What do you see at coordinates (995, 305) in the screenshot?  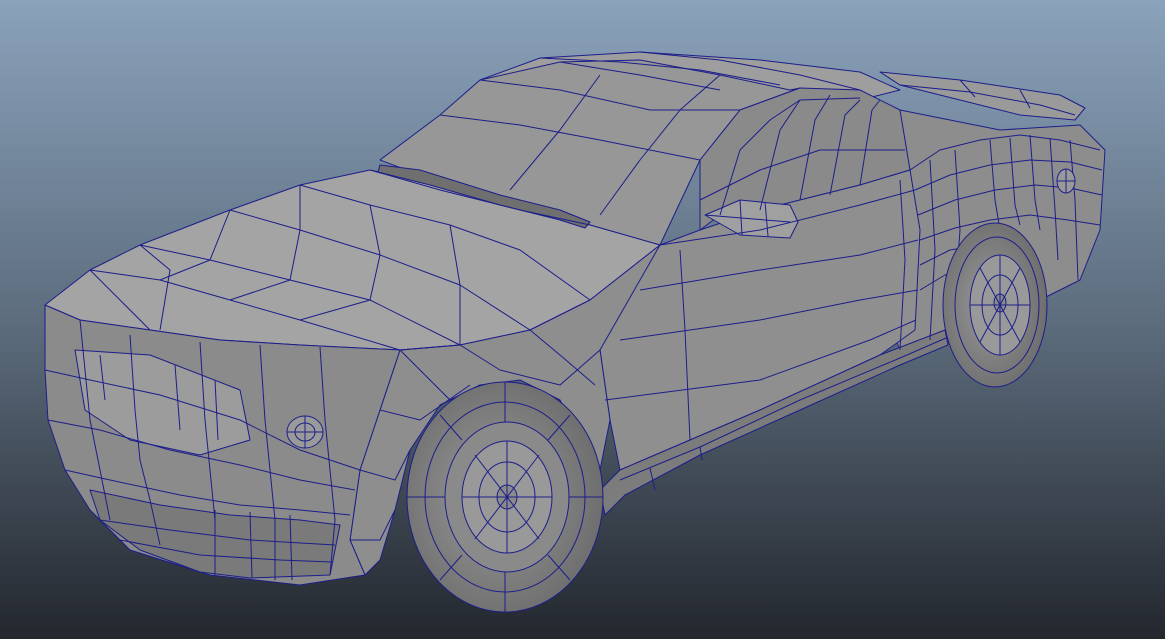 I see `rear-wheel` at bounding box center [995, 305].